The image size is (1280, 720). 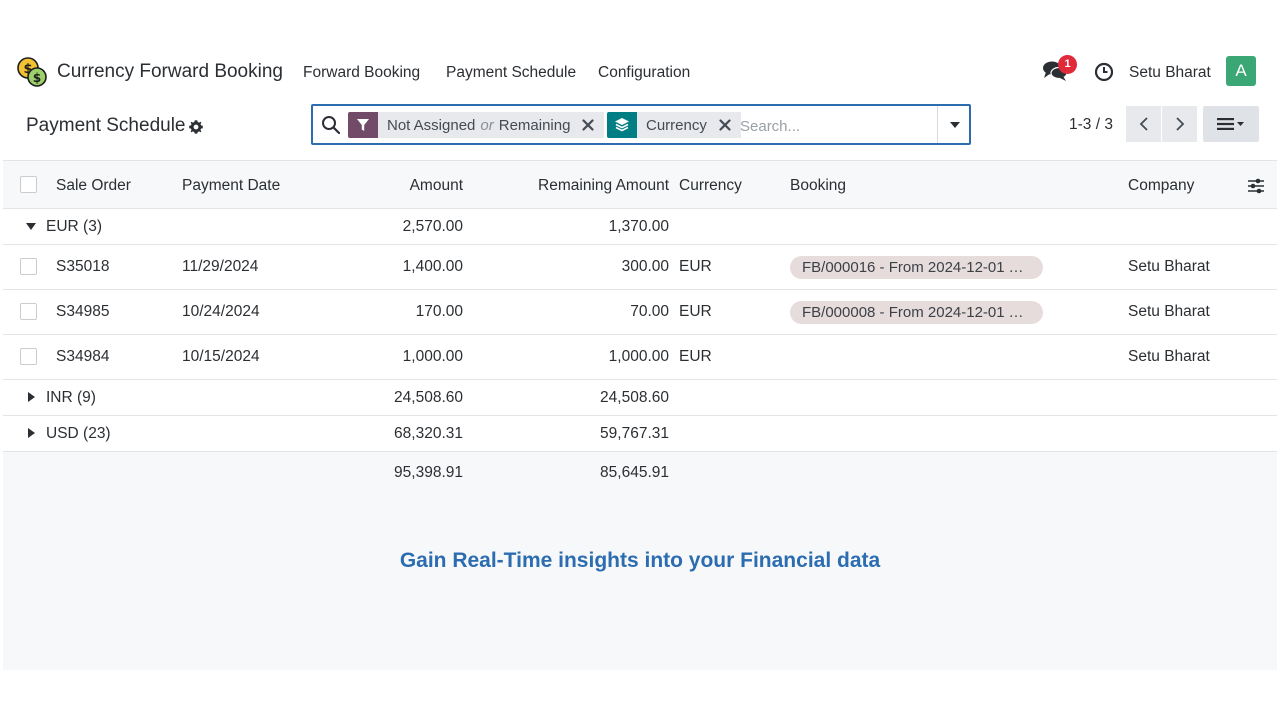 I want to click on payment-date-cell: 10/15/2024, so click(x=221, y=356).